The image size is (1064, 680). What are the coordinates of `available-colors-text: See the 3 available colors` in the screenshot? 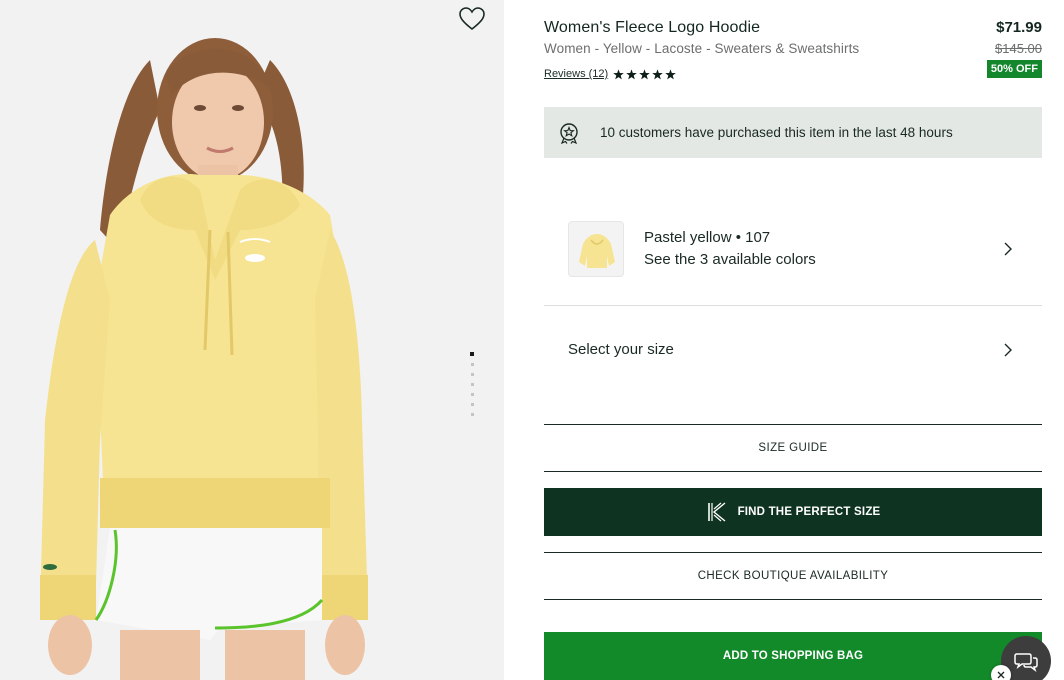 It's located at (730, 259).